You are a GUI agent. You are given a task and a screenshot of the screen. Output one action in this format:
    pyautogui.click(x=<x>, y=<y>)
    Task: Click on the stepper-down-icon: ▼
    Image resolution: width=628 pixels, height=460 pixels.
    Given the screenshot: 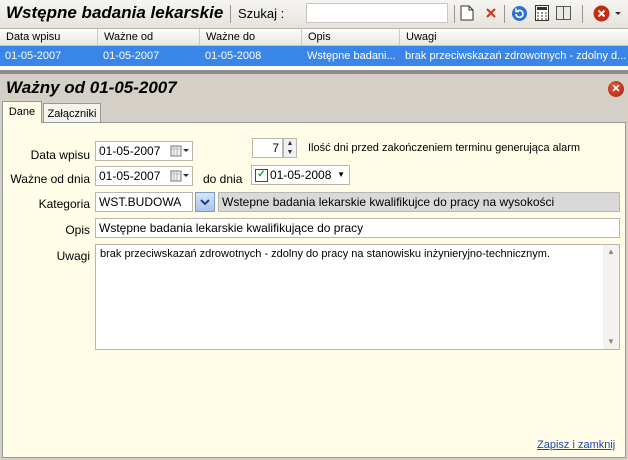 What is the action you would take?
    pyautogui.click(x=290, y=152)
    